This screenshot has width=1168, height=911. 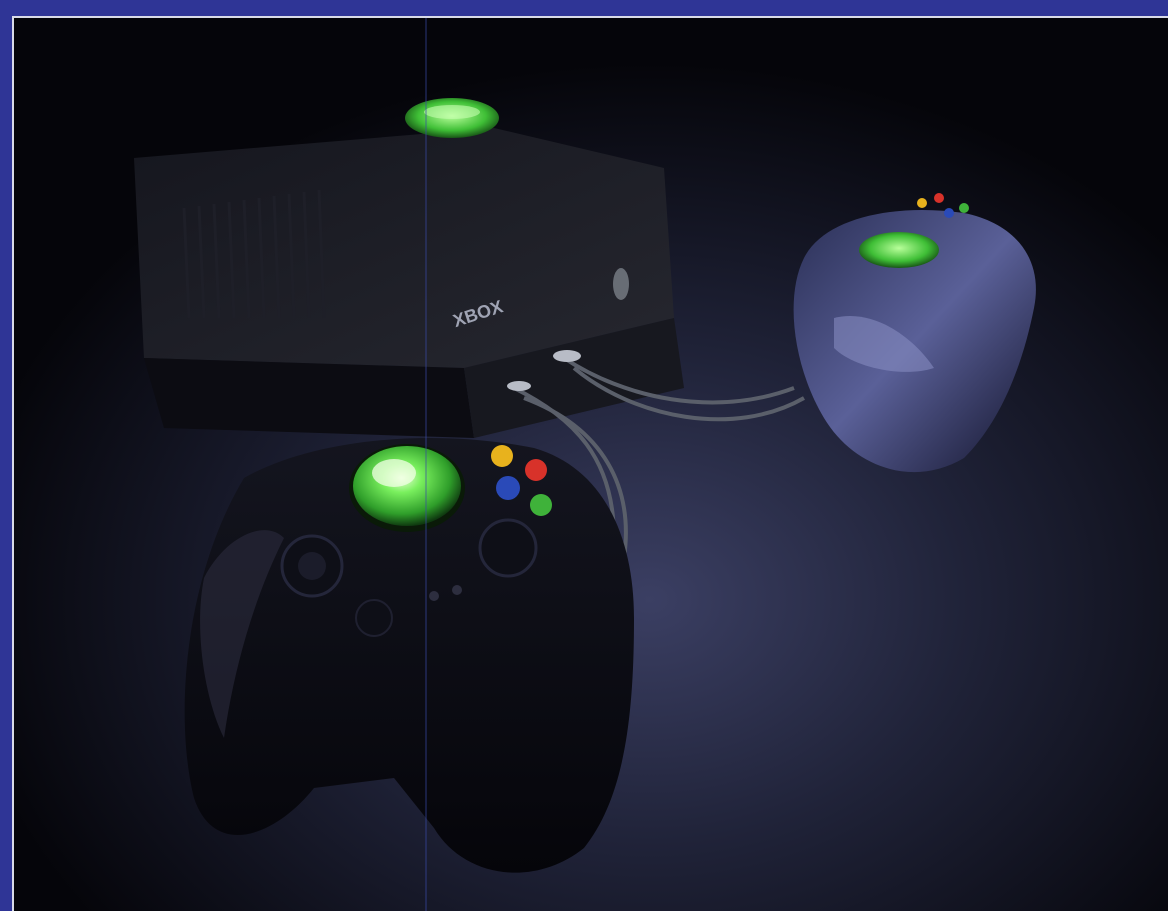 What do you see at coordinates (508, 548) in the screenshot?
I see `right-thumbstick` at bounding box center [508, 548].